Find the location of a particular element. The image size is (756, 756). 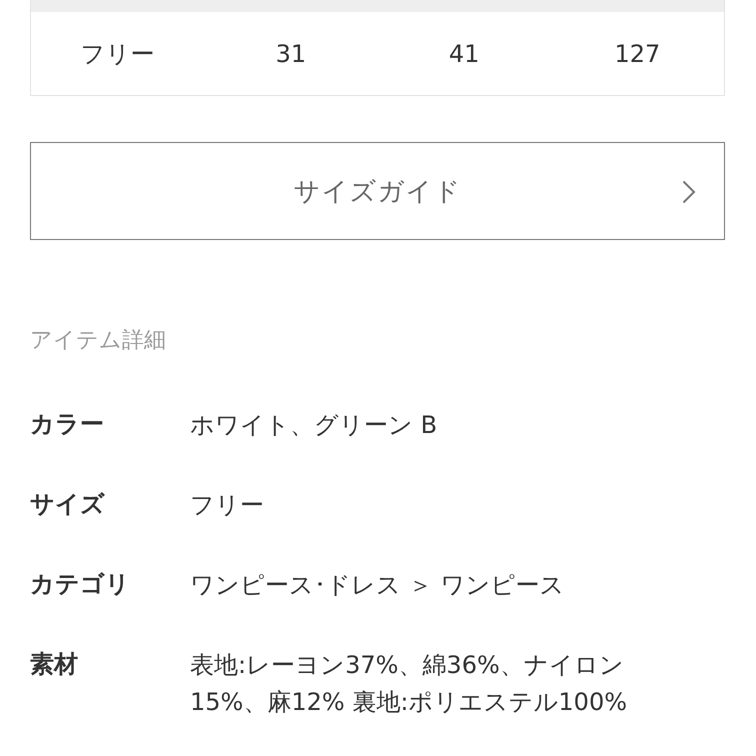

detail-label: サイズ is located at coordinates (68, 504).